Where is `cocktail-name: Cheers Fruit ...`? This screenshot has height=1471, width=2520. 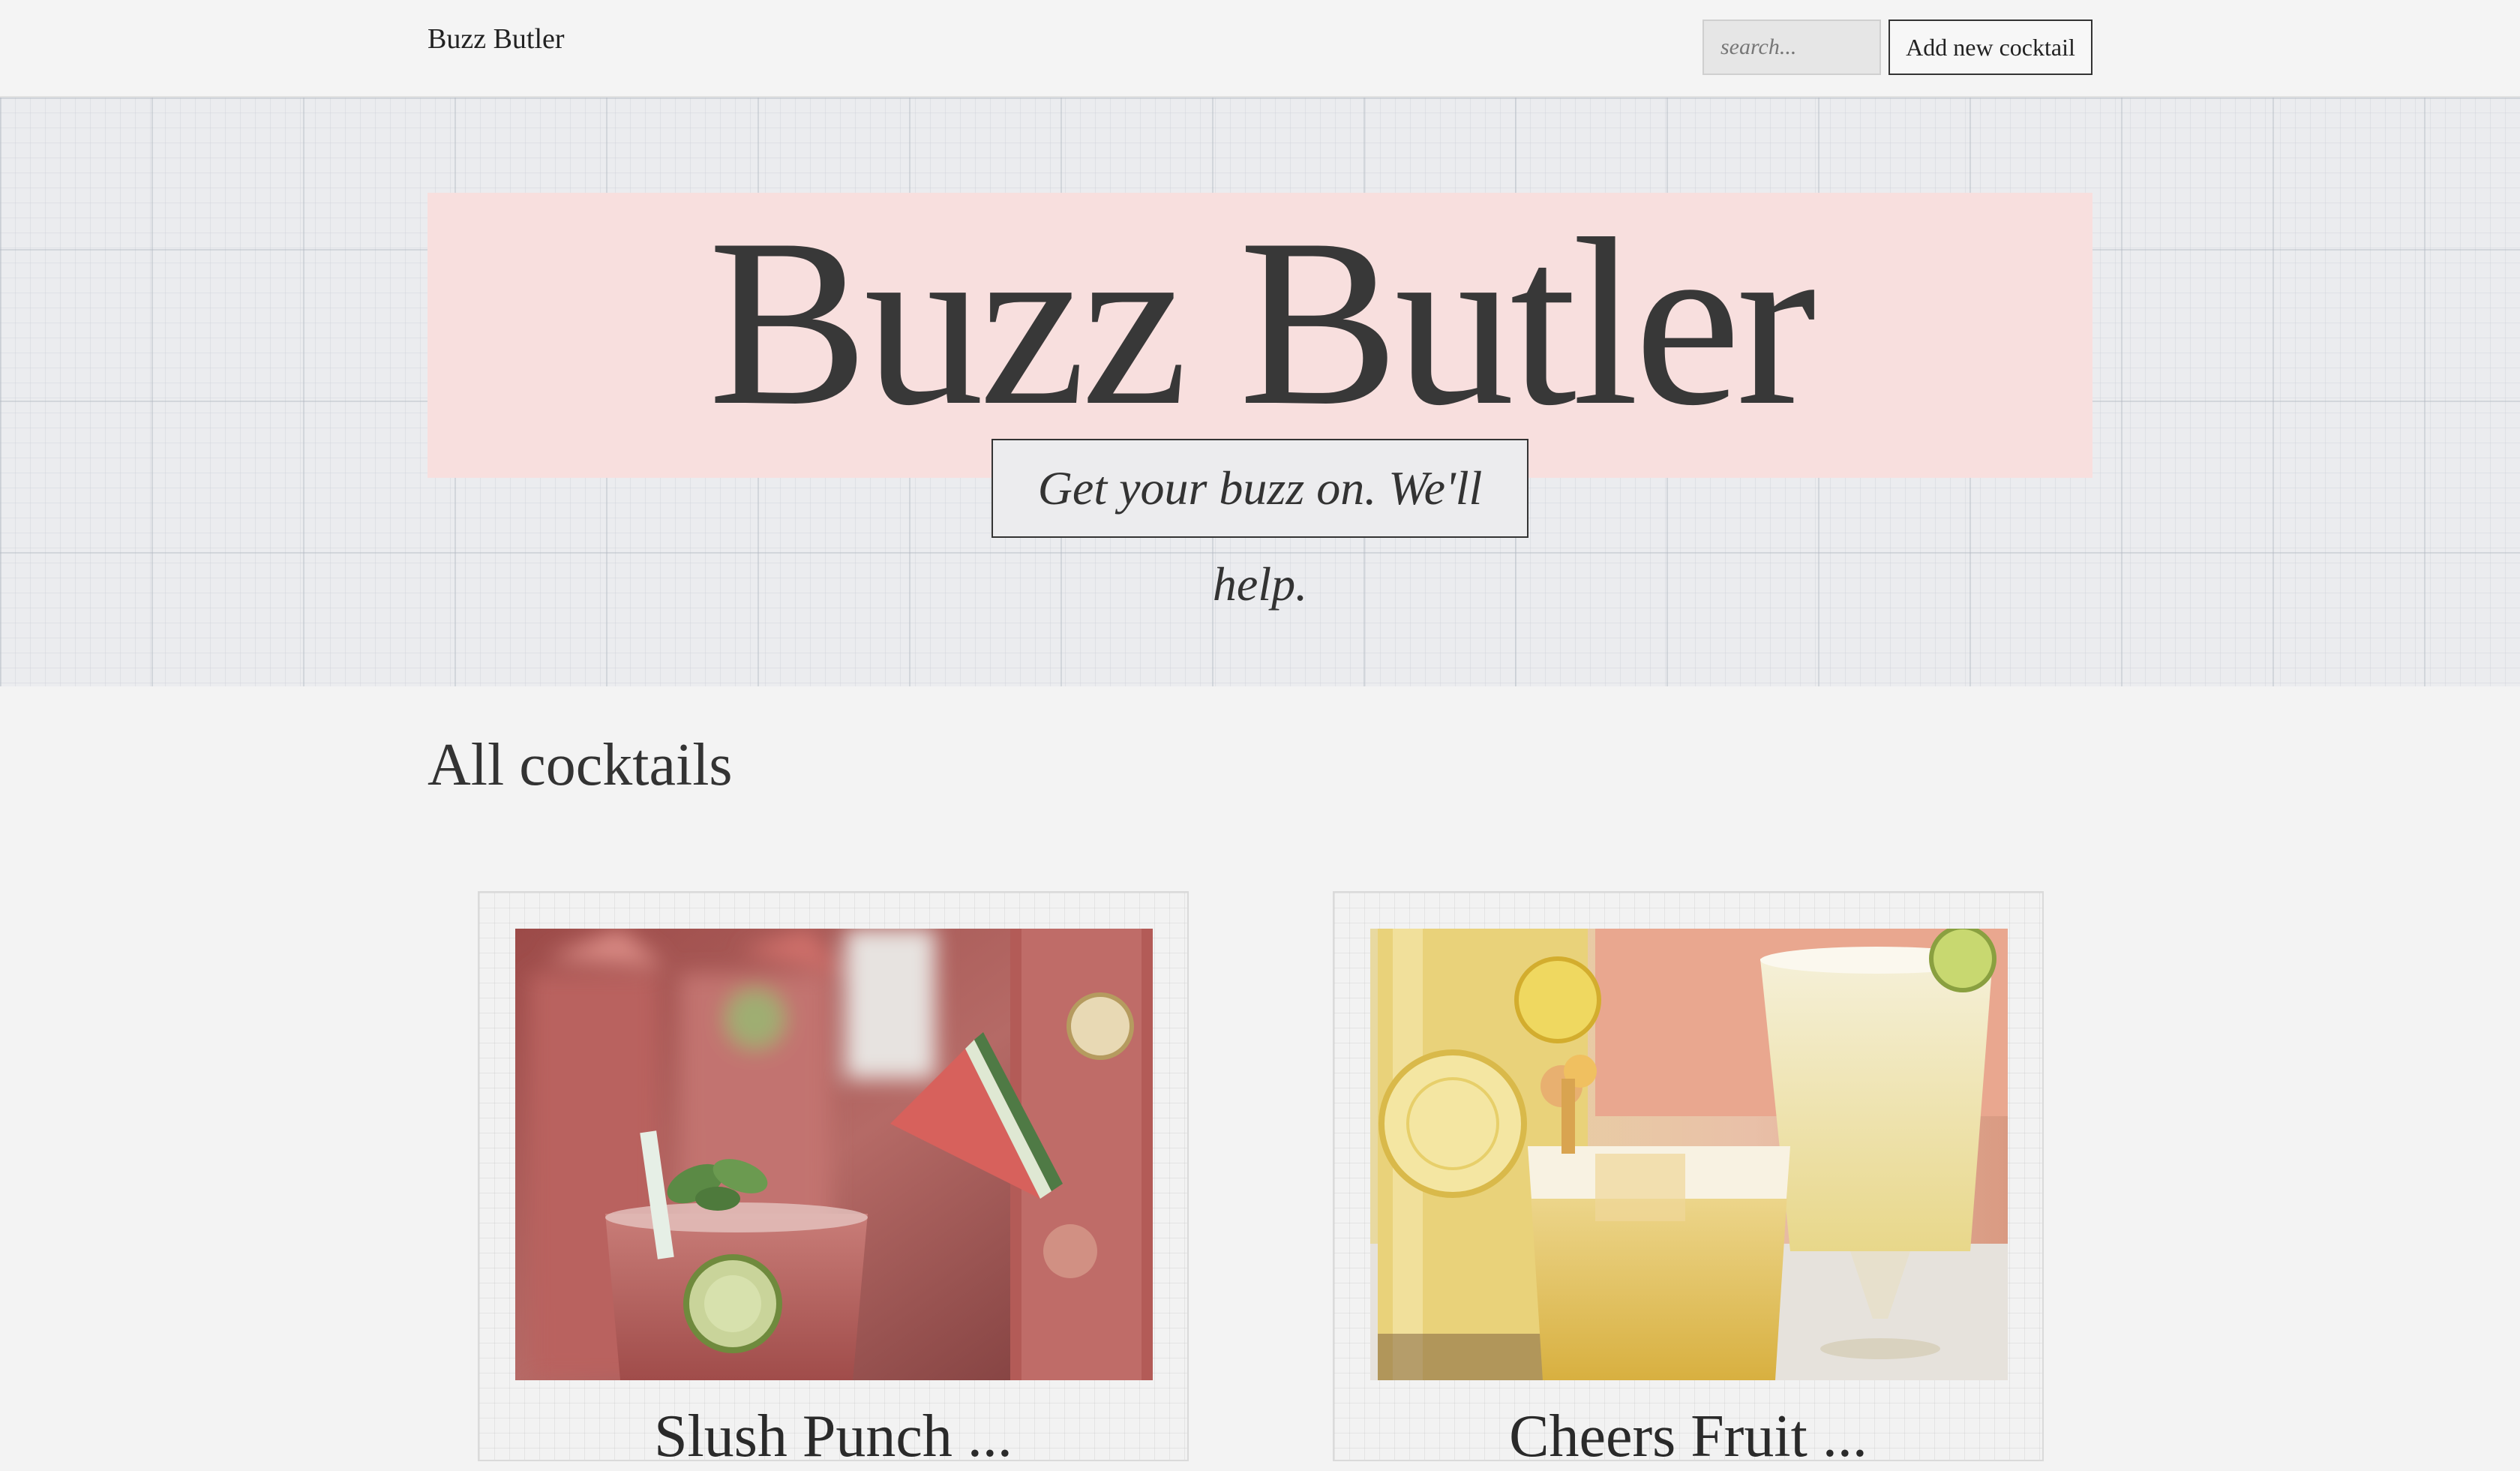
cocktail-name: Cheers Fruit ... is located at coordinates (1688, 1437).